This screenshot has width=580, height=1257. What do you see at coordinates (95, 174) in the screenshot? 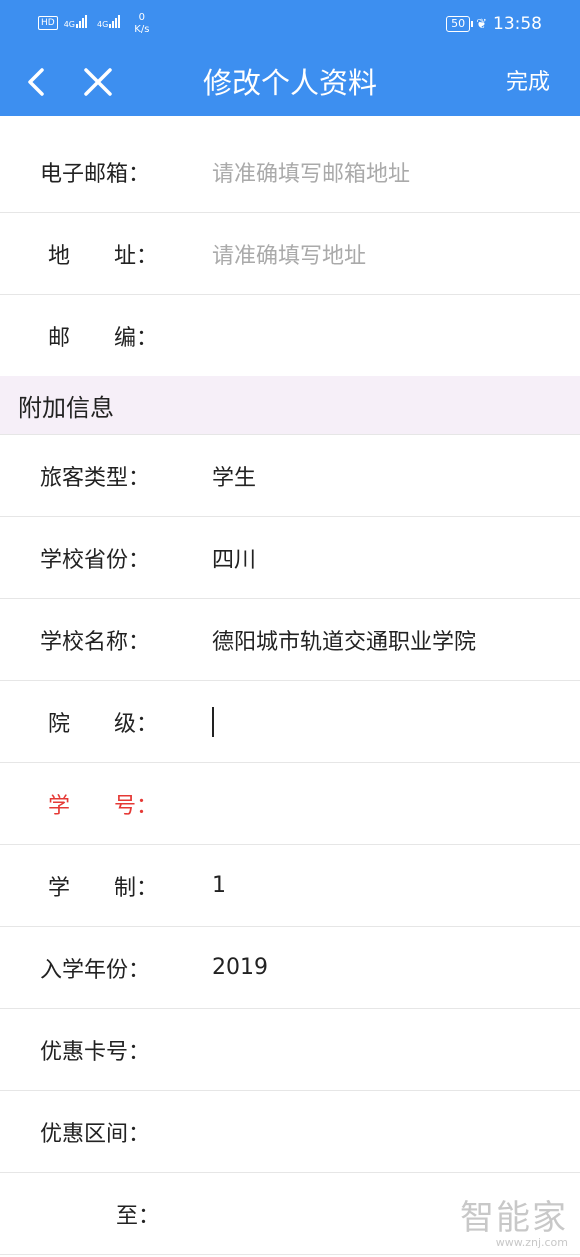
I see `email-label: 电子邮箱：` at bounding box center [95, 174].